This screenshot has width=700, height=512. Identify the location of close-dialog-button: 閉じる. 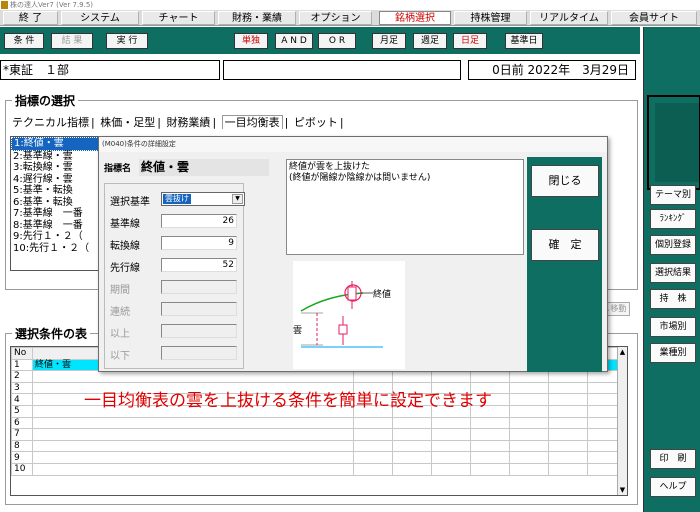
(565, 181).